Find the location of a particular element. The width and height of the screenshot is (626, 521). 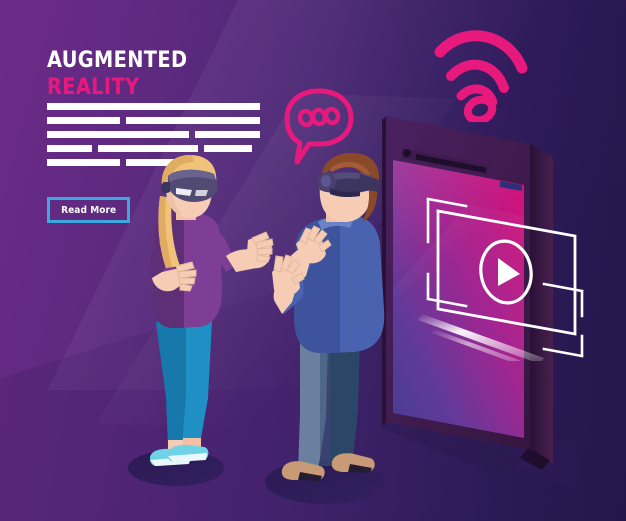

woman-vr-user is located at coordinates (212, 310).